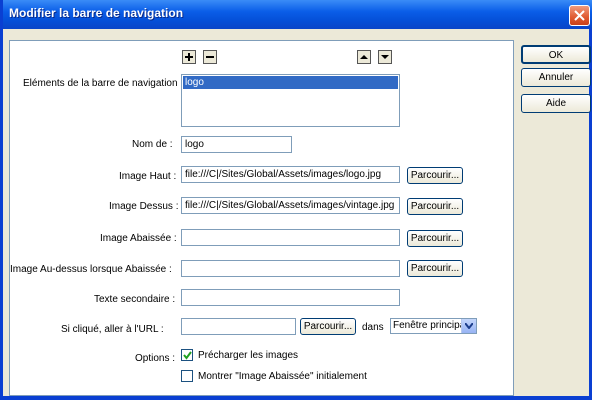  I want to click on elements-listbox: logo, so click(290, 100).